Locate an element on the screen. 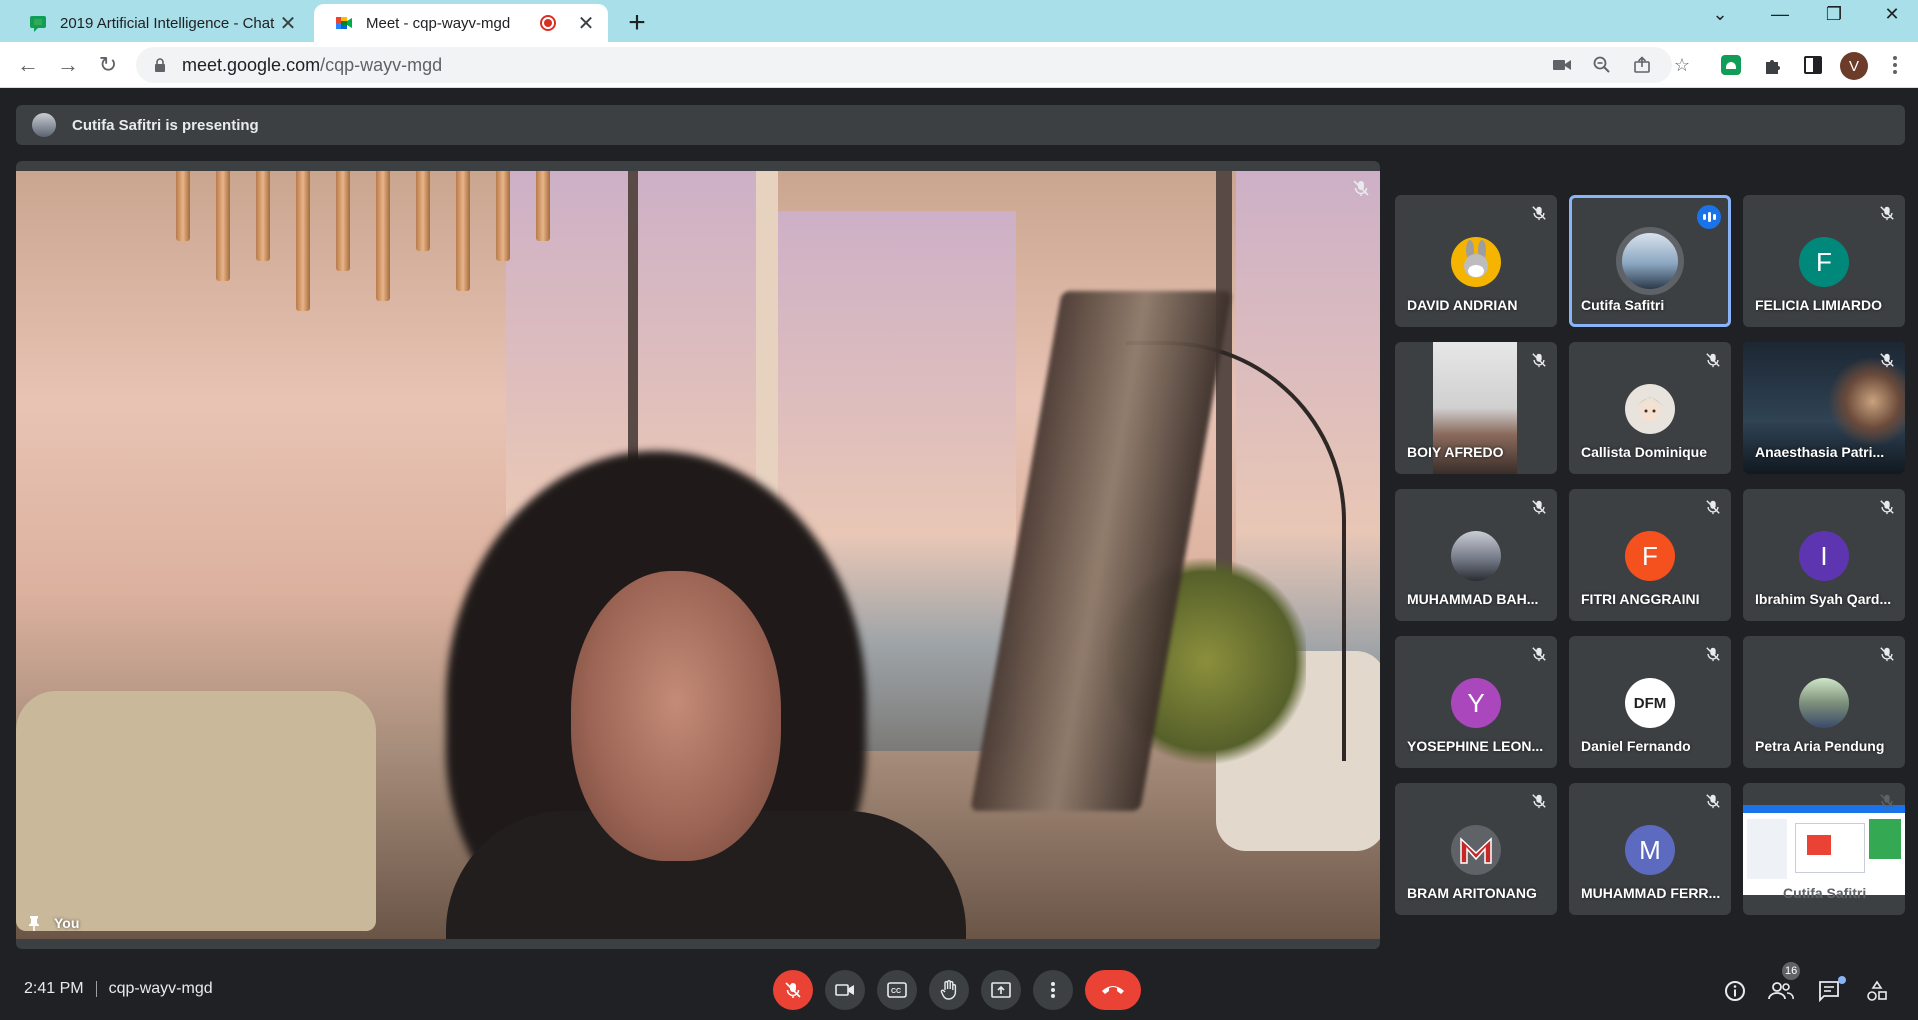  anime-character-image is located at coordinates (1650, 409).